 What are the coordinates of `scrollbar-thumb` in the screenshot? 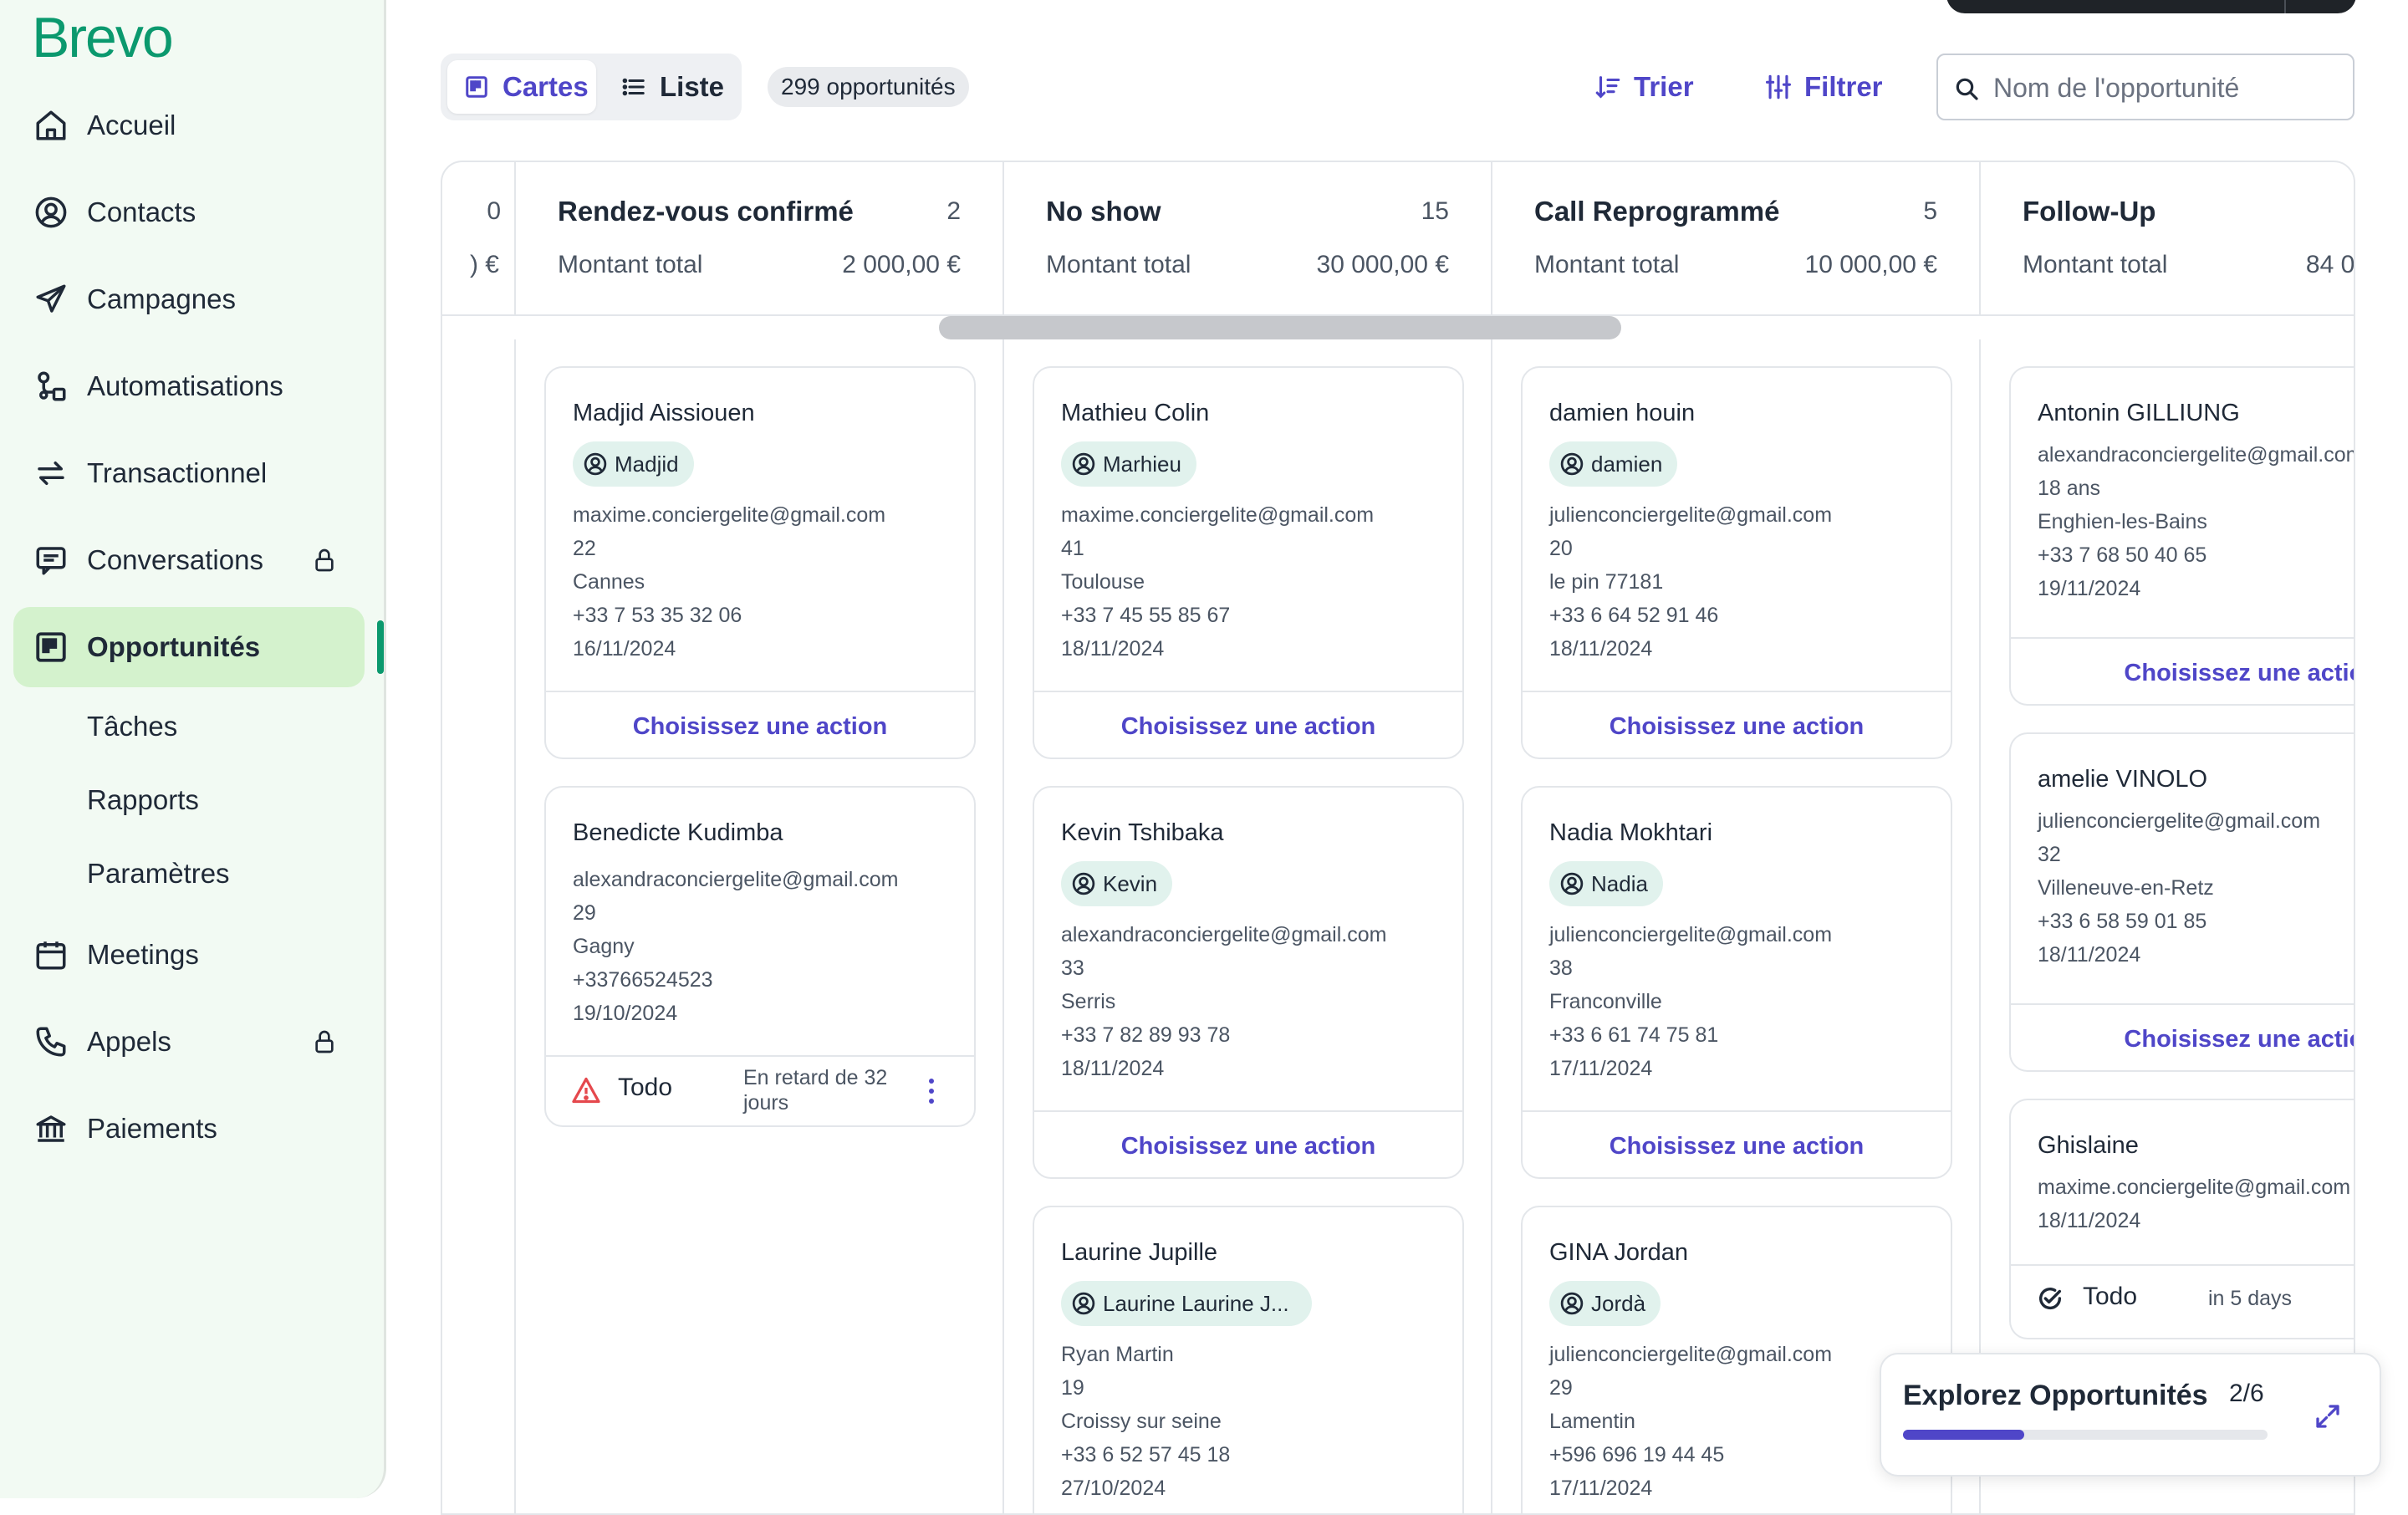 It's located at (1280, 327).